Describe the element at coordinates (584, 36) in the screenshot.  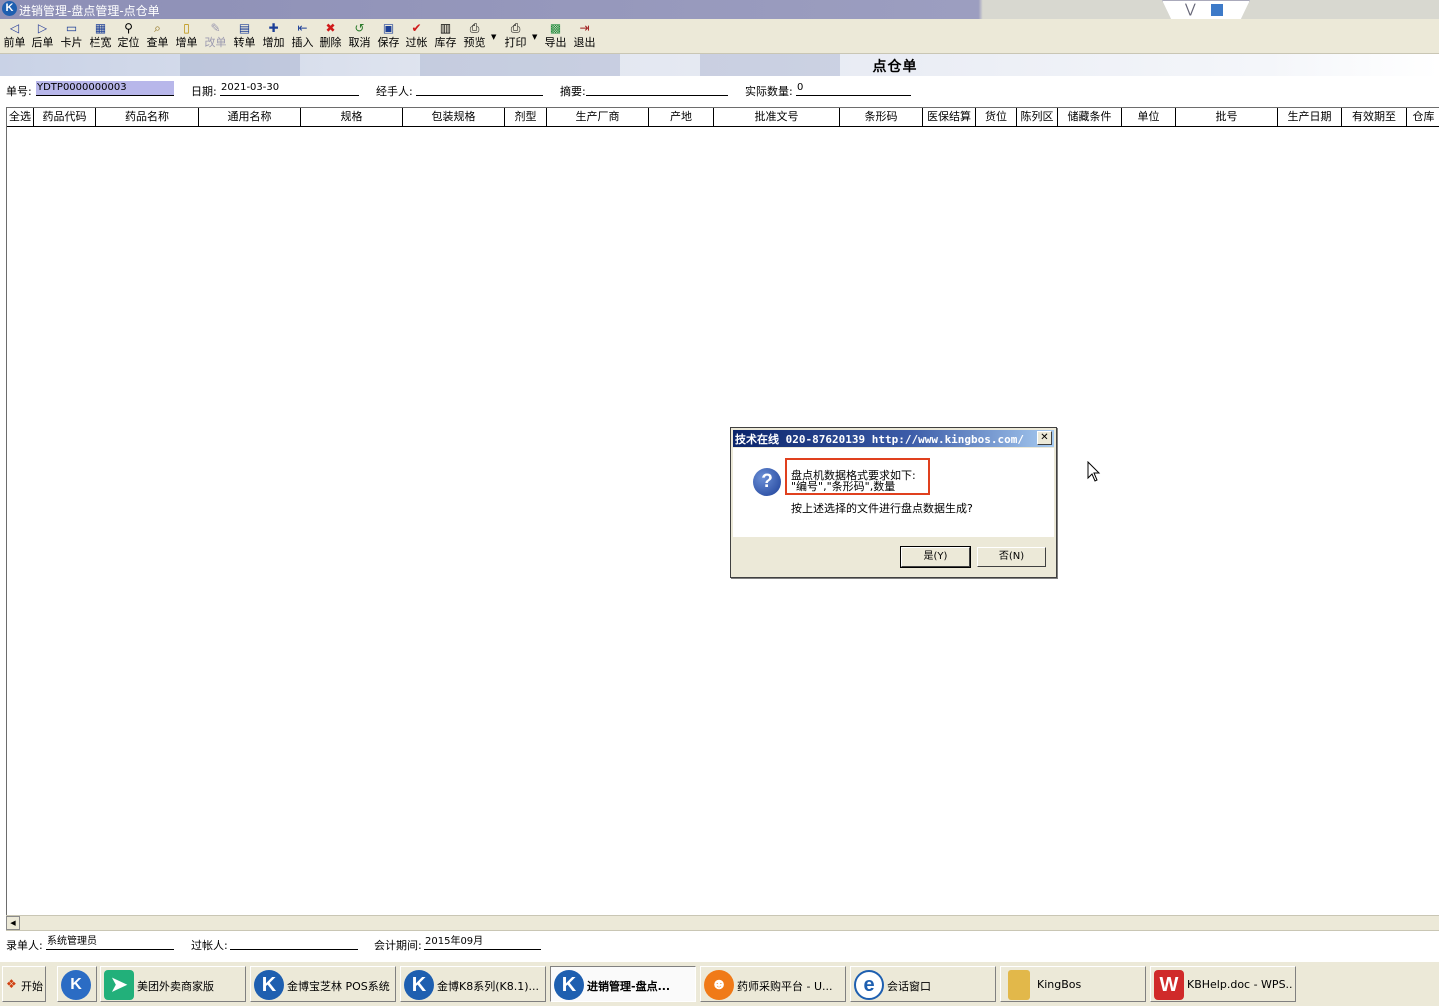
I see `exit-button: ⇥ 退出` at that location.